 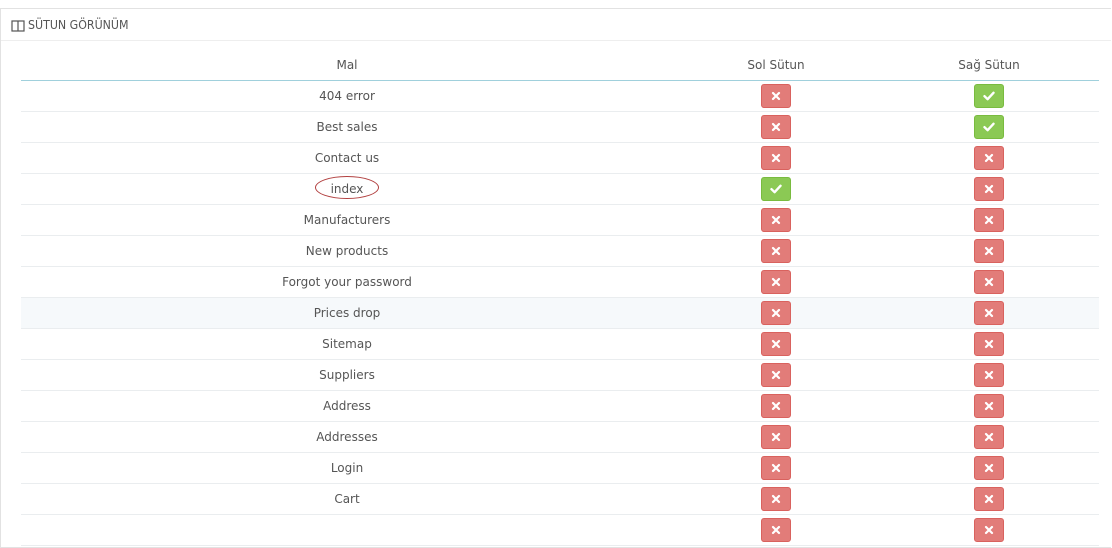 I want to click on table-row: Prices drop, so click(x=560, y=313).